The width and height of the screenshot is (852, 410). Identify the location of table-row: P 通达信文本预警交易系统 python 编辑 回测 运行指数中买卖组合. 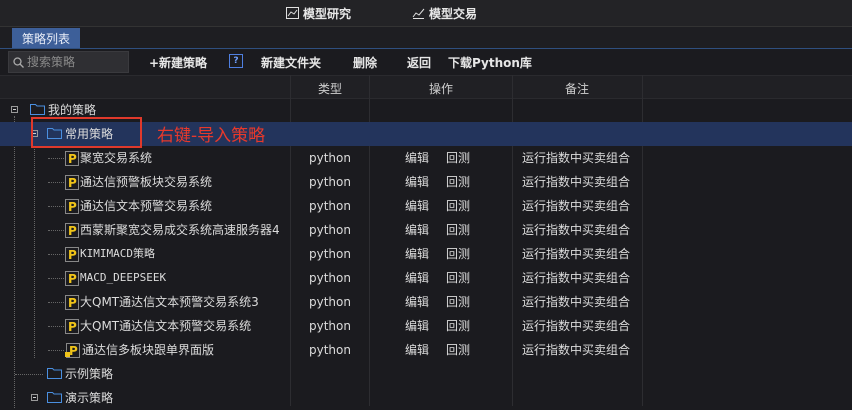
(426, 206).